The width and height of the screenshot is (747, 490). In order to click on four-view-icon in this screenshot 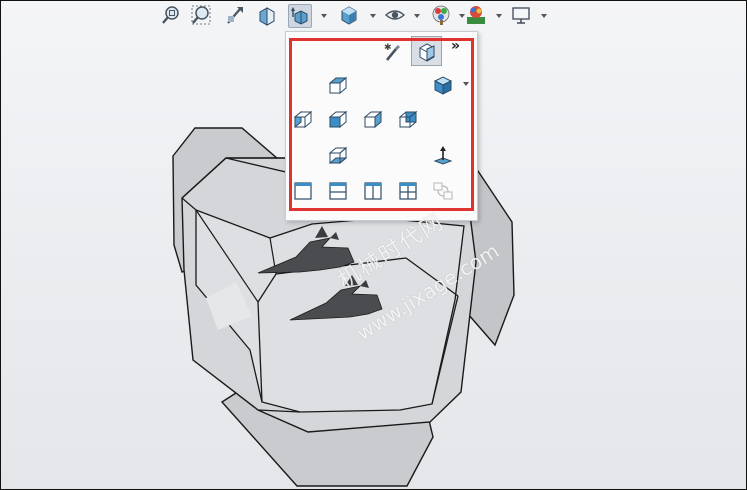, I will do `click(408, 191)`.